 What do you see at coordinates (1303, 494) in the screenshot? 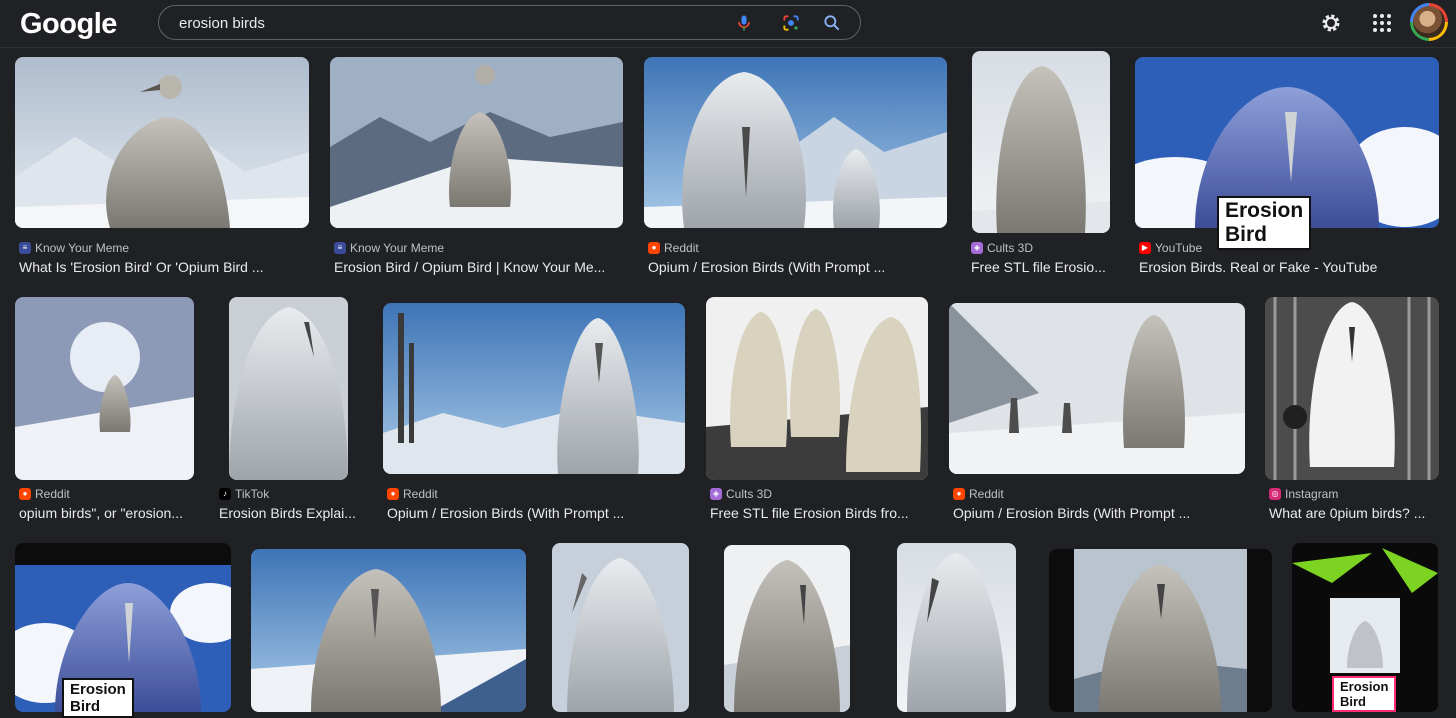
I see `result-source: ◎ Instagram` at bounding box center [1303, 494].